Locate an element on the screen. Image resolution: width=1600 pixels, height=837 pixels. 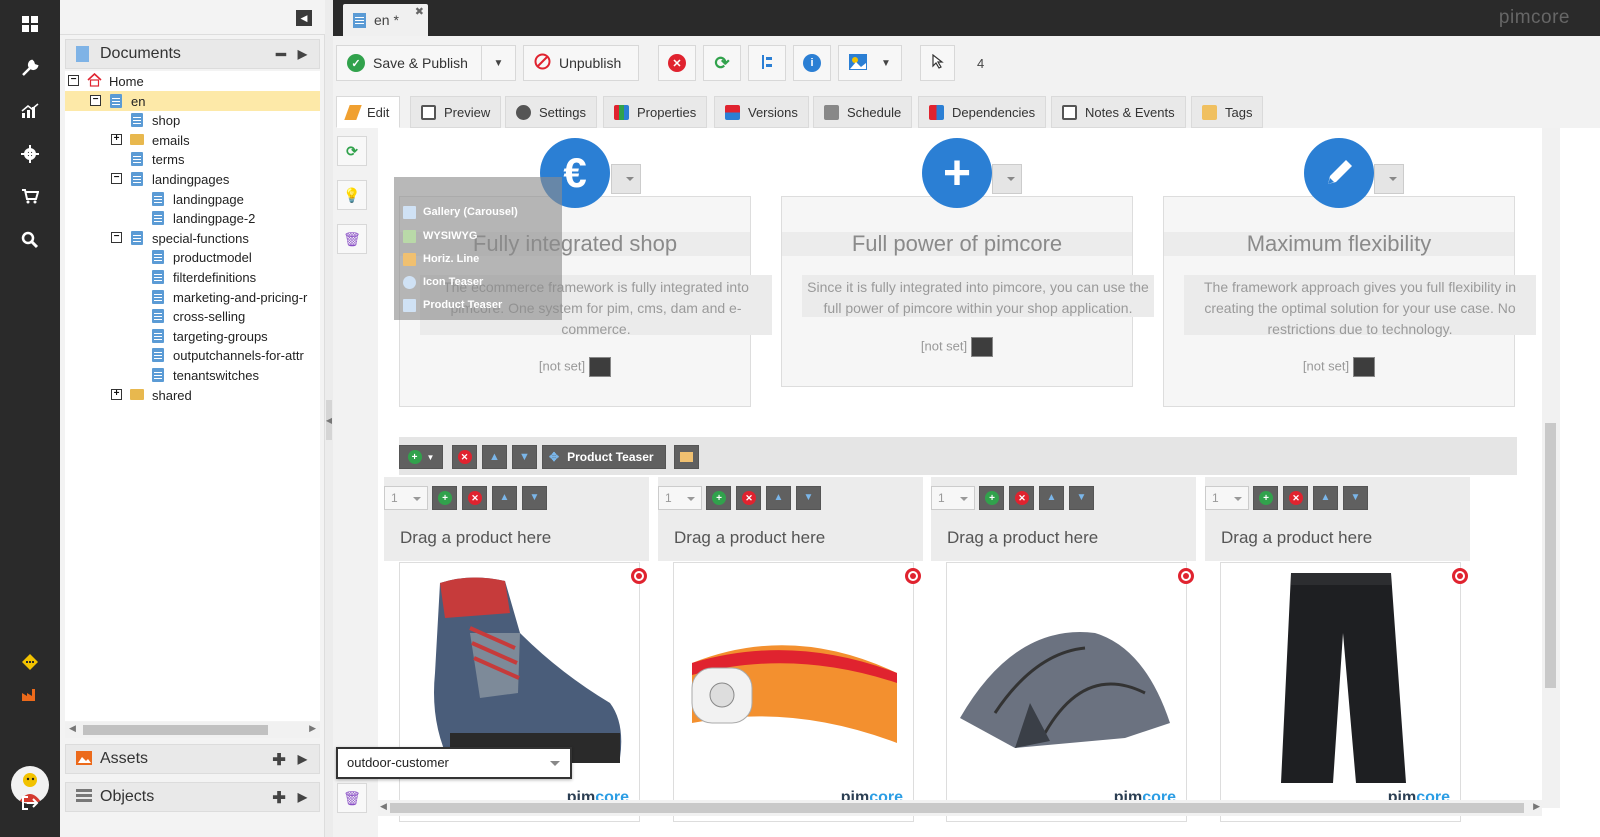
tab-preview: Preview is located at coordinates (456, 112).